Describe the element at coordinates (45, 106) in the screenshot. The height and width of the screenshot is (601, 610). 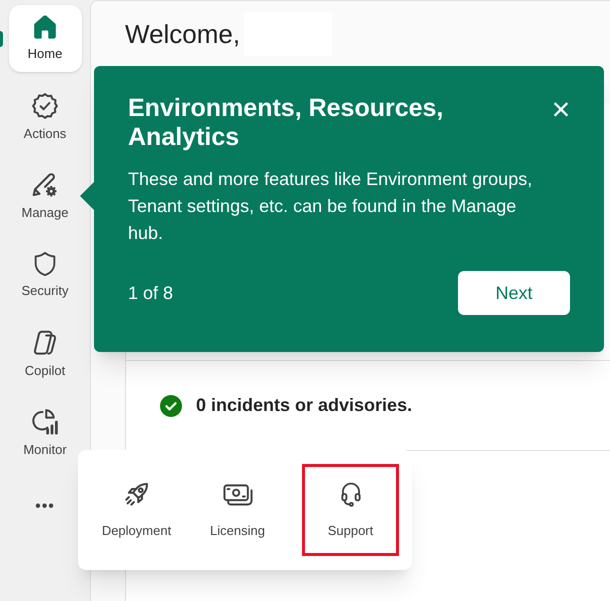
I see `badge-check-icon` at that location.